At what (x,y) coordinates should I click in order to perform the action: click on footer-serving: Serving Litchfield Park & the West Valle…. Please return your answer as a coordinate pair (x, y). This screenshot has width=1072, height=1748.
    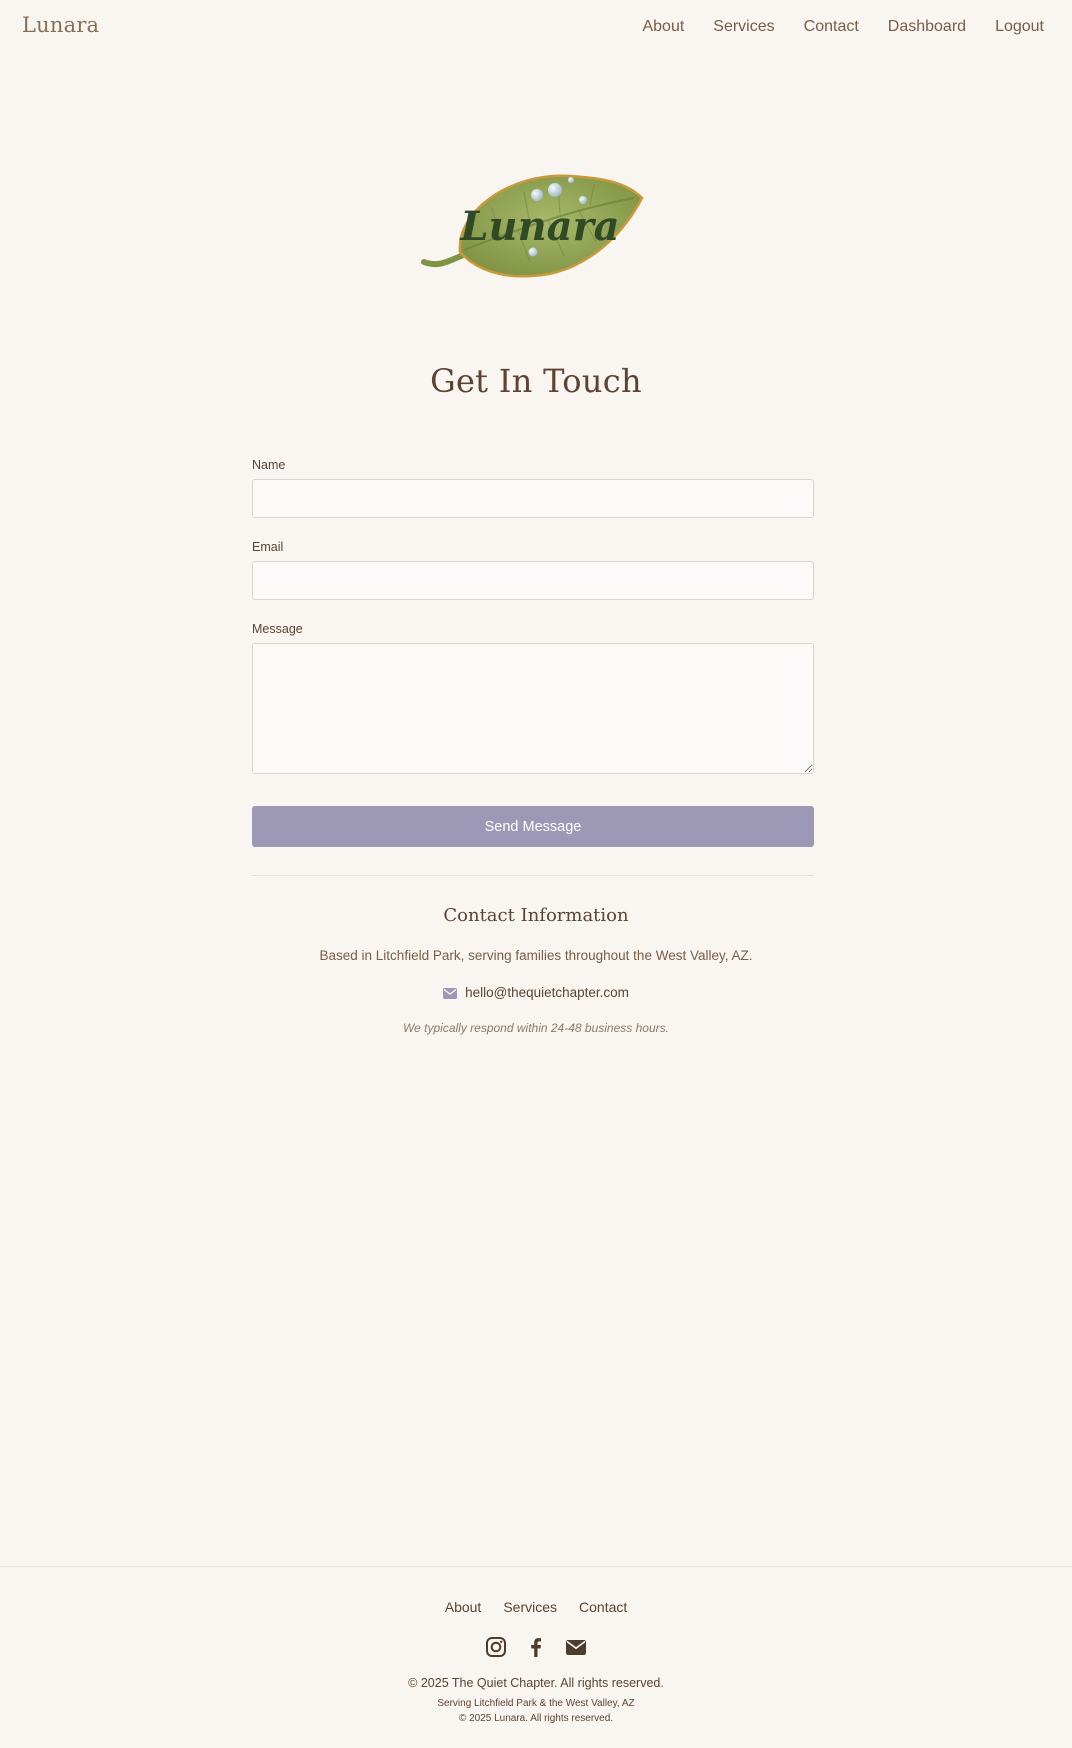
    Looking at the image, I should click on (536, 1703).